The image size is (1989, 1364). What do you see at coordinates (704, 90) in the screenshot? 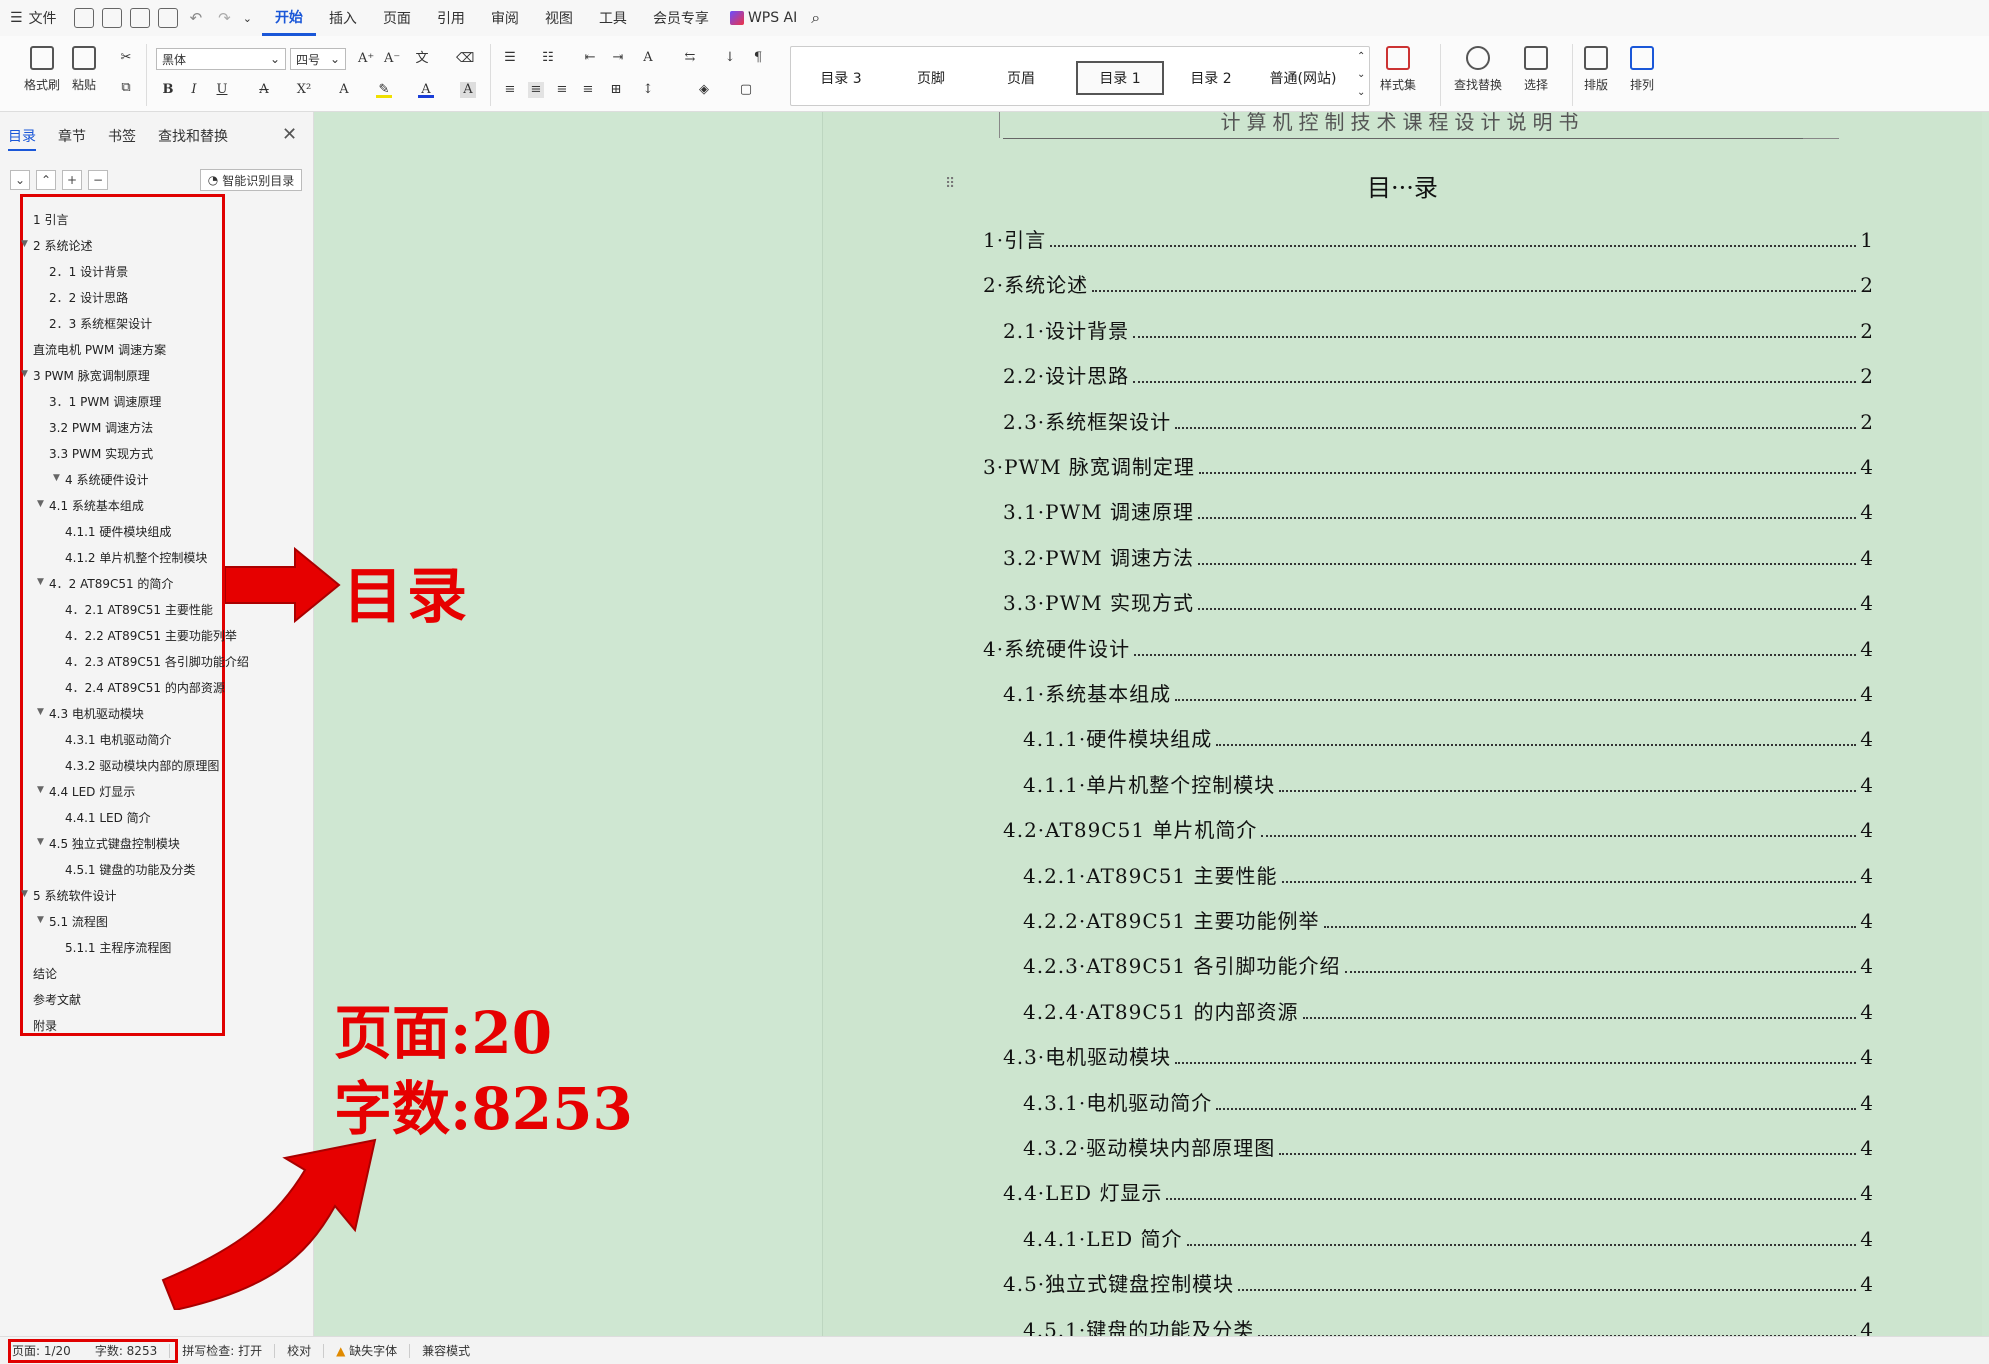
I see `shading-icon: ◈` at bounding box center [704, 90].